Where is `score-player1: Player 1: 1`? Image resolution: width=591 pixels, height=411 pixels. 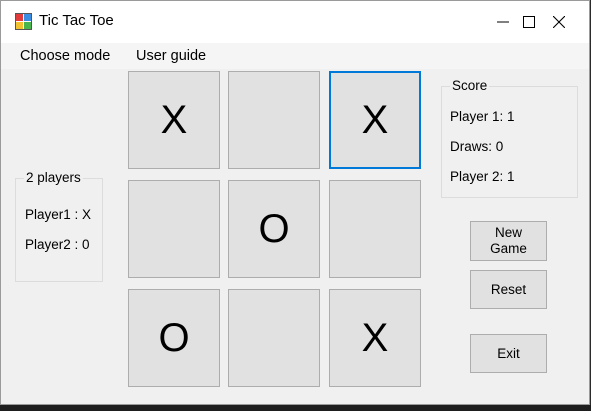 score-player1: Player 1: 1 is located at coordinates (482, 116).